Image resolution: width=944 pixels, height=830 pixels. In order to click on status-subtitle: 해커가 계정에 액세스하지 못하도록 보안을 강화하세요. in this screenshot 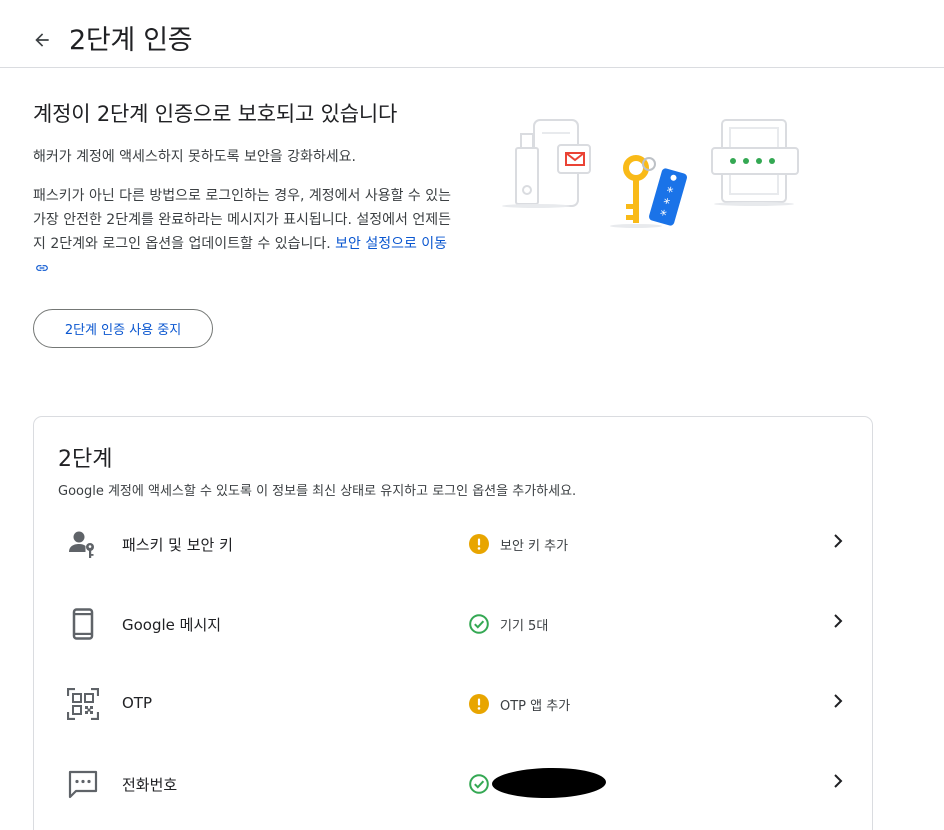, I will do `click(194, 157)`.